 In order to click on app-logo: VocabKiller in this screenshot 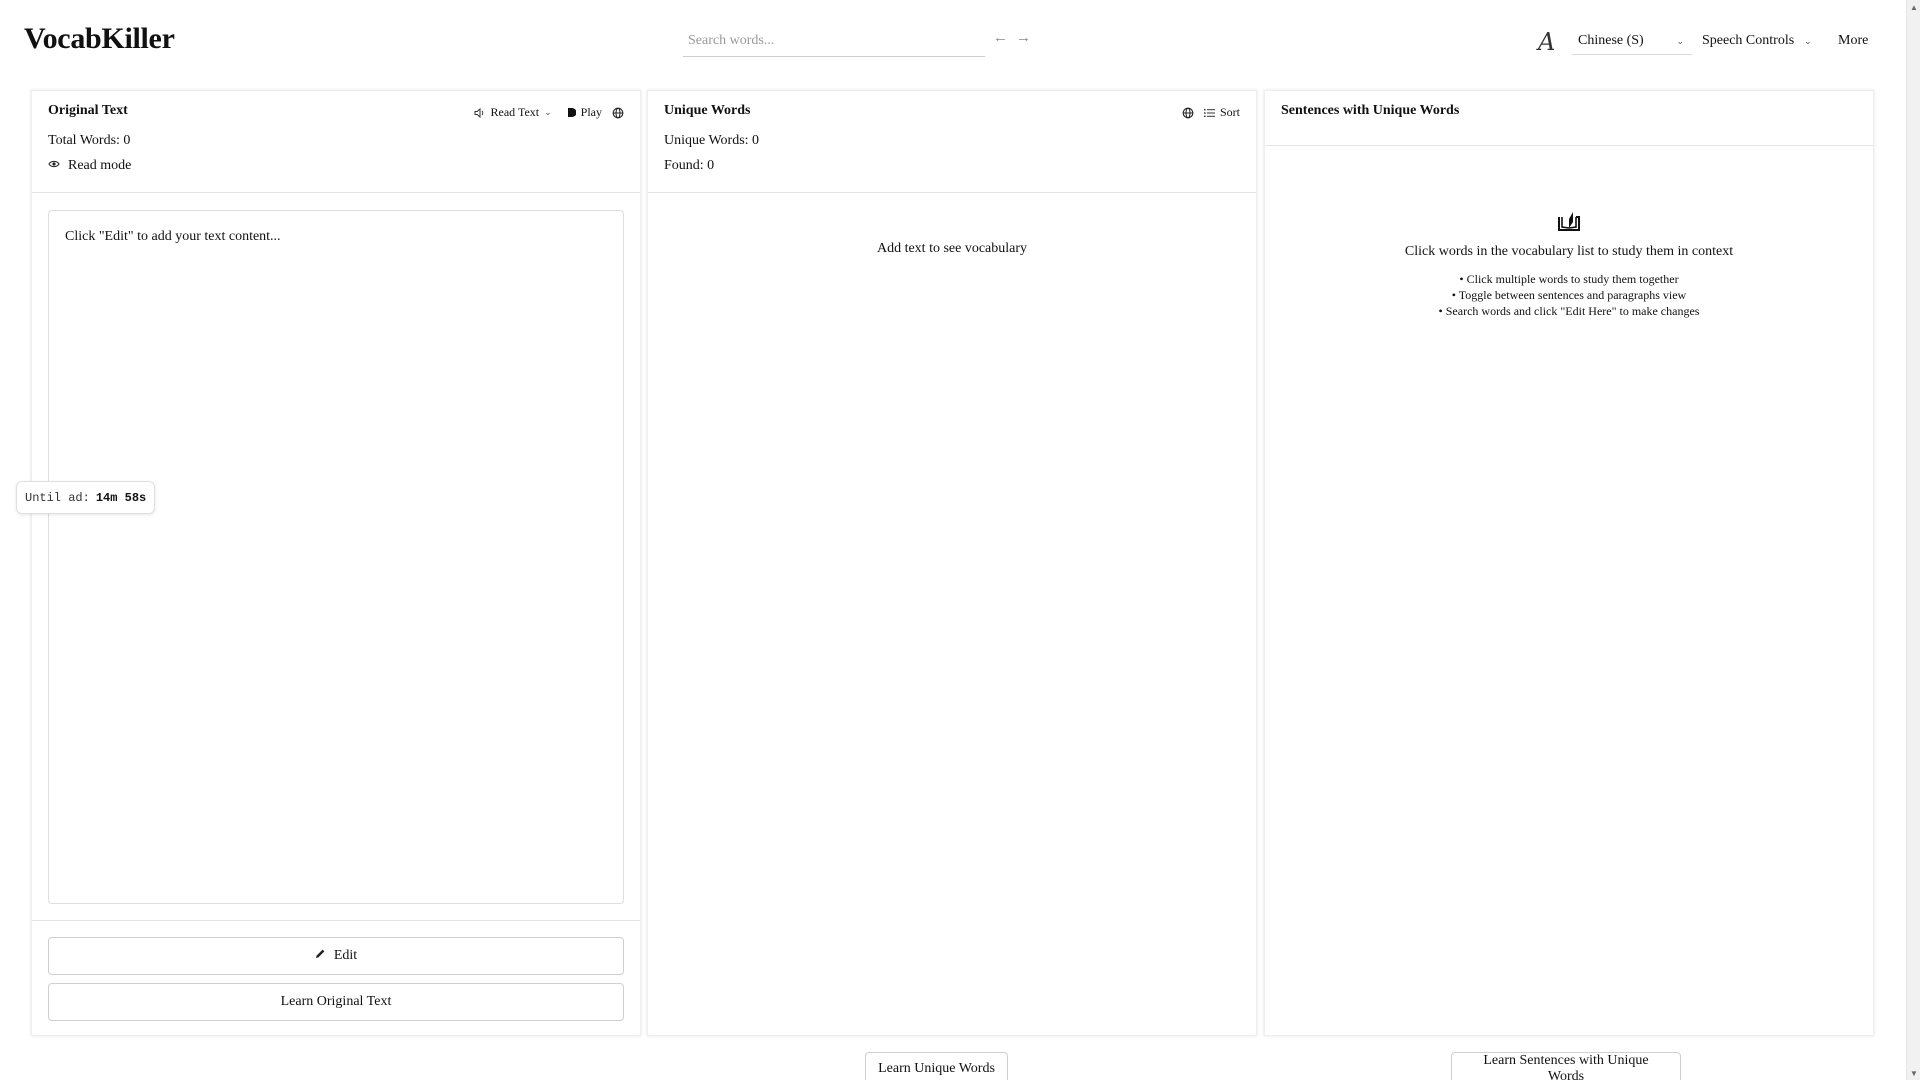, I will do `click(99, 38)`.